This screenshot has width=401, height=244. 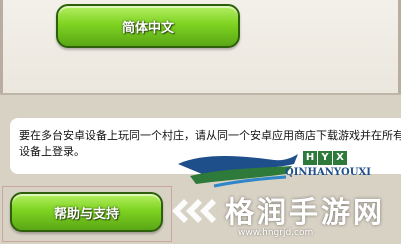 I want to click on site-url-watermark: www.hngrjd.com, so click(x=276, y=233).